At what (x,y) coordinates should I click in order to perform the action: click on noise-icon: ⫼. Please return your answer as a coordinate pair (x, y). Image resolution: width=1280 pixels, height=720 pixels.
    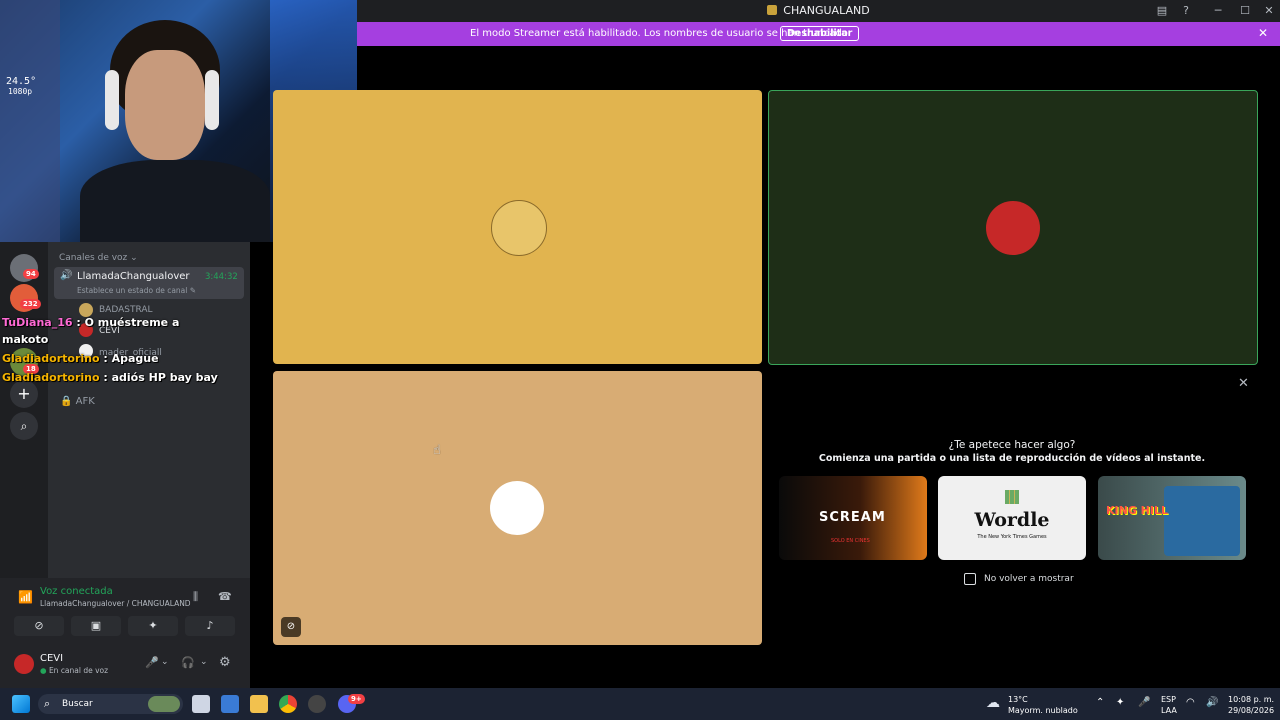
    Looking at the image, I should click on (195, 597).